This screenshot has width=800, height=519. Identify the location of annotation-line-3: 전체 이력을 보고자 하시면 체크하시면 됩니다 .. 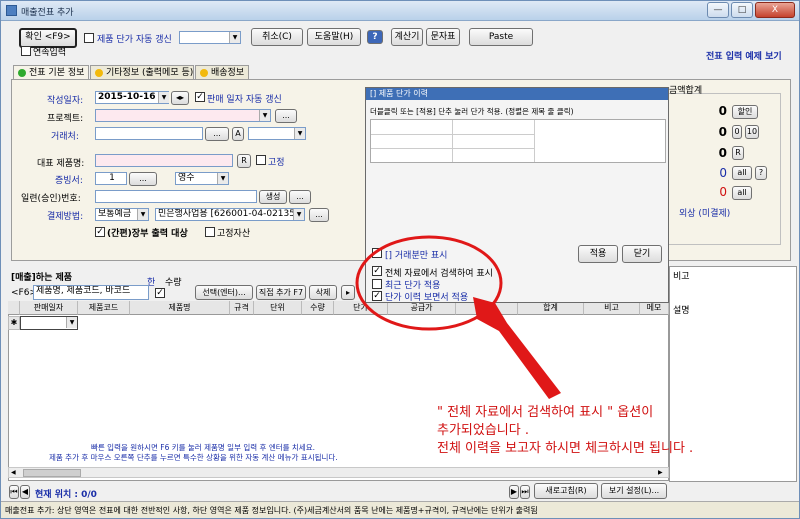
(565, 448).